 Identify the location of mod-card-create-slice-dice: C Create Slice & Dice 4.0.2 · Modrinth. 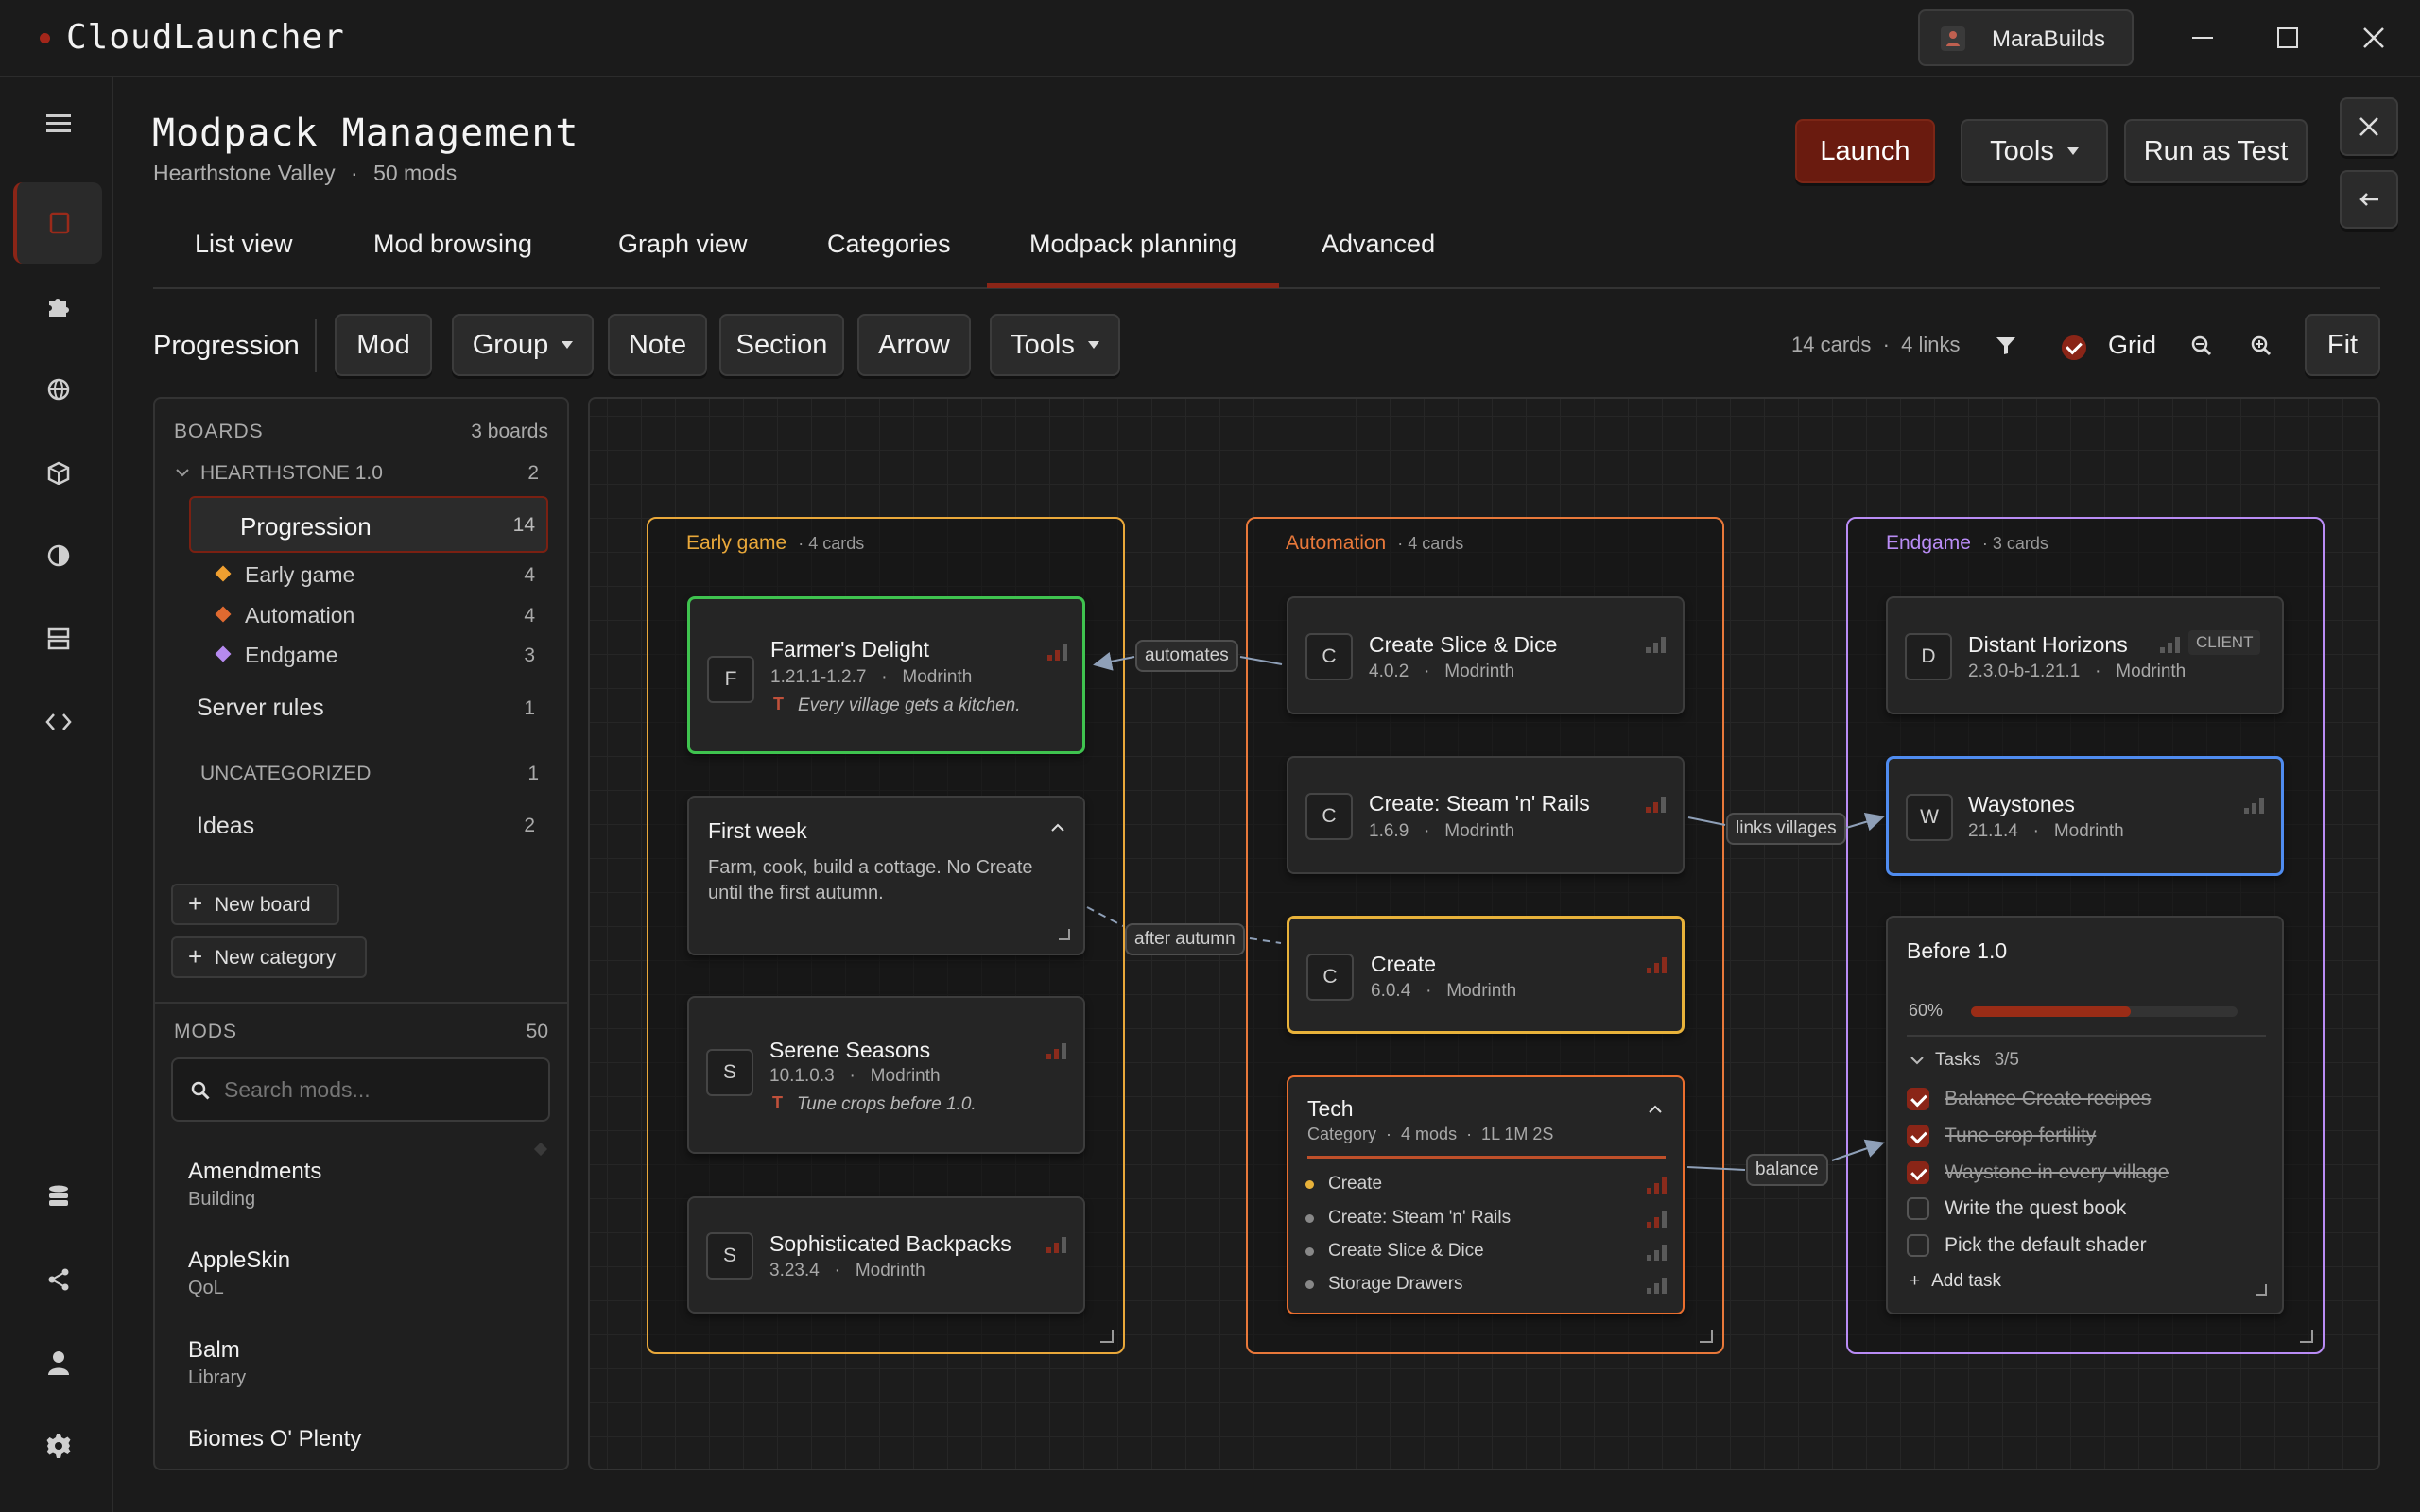
(1486, 655).